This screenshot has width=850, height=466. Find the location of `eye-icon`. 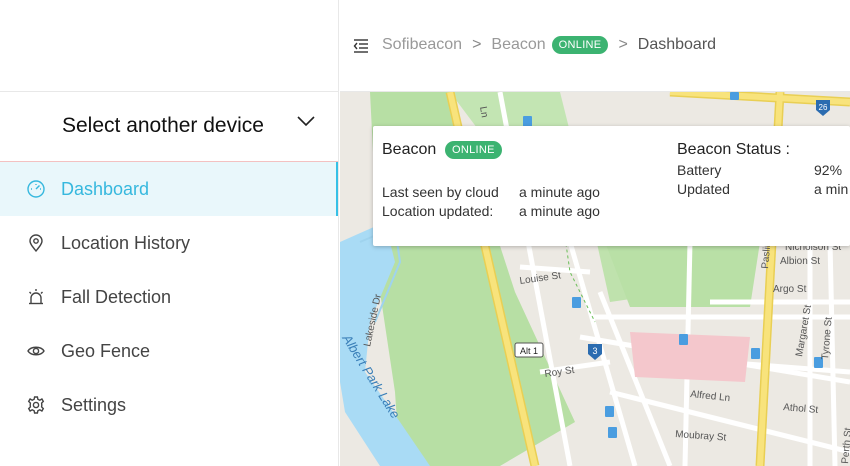

eye-icon is located at coordinates (36, 351).